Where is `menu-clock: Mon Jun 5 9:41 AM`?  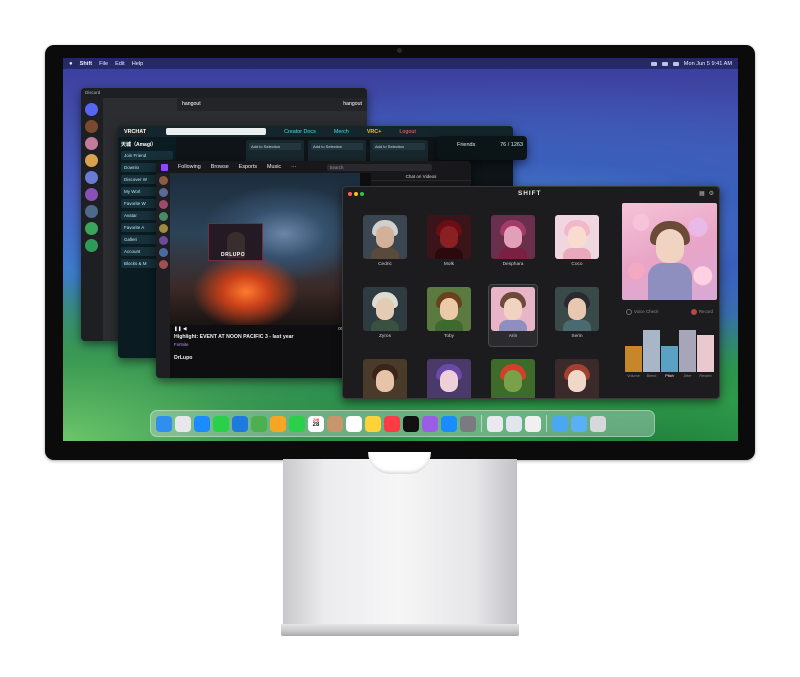
menu-clock: Mon Jun 5 9:41 AM is located at coordinates (708, 64).